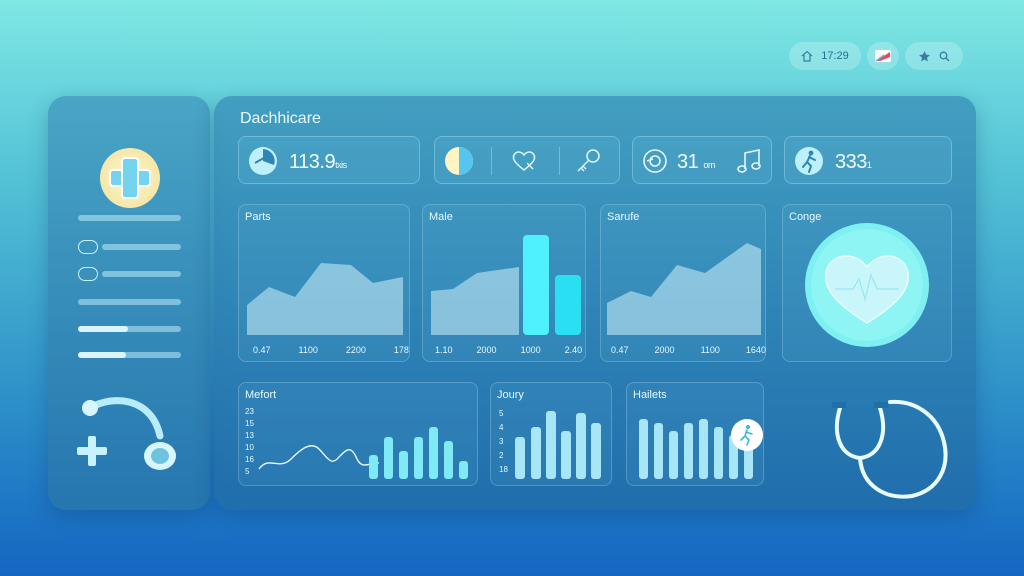 This screenshot has width=1024, height=576. What do you see at coordinates (702, 160) in the screenshot?
I see `stat-card-3: 31 om` at bounding box center [702, 160].